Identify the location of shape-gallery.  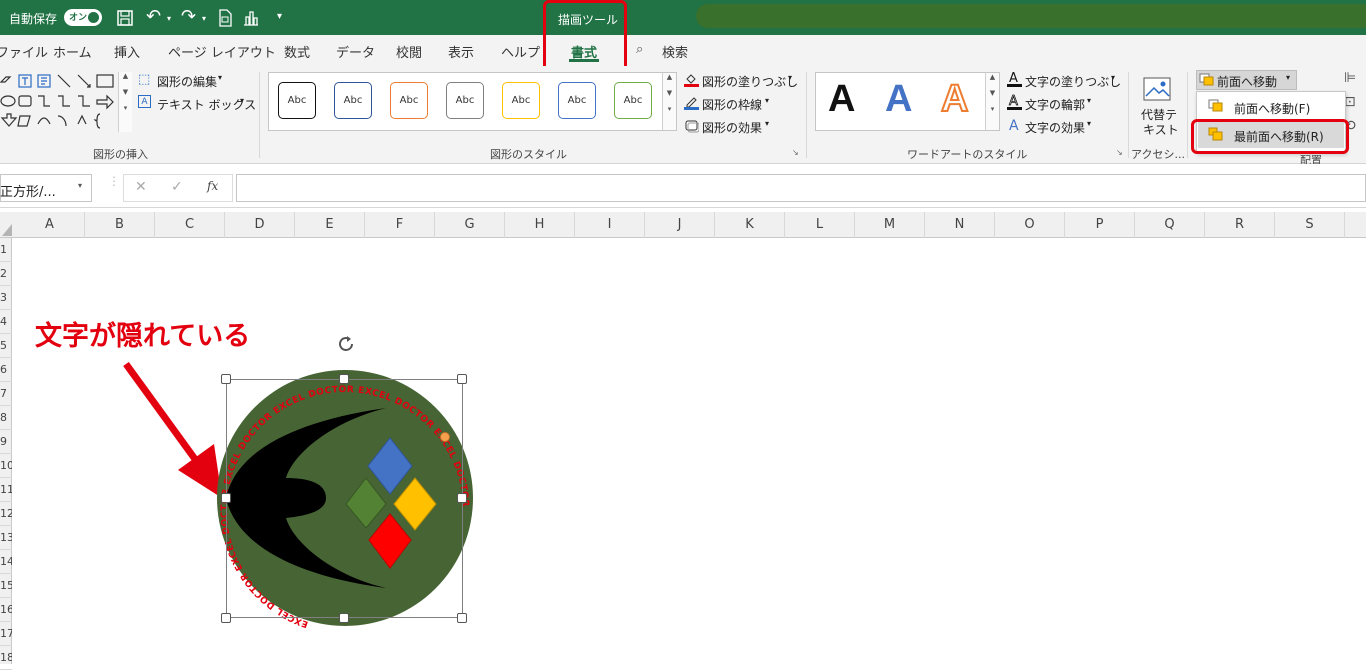
(66, 102).